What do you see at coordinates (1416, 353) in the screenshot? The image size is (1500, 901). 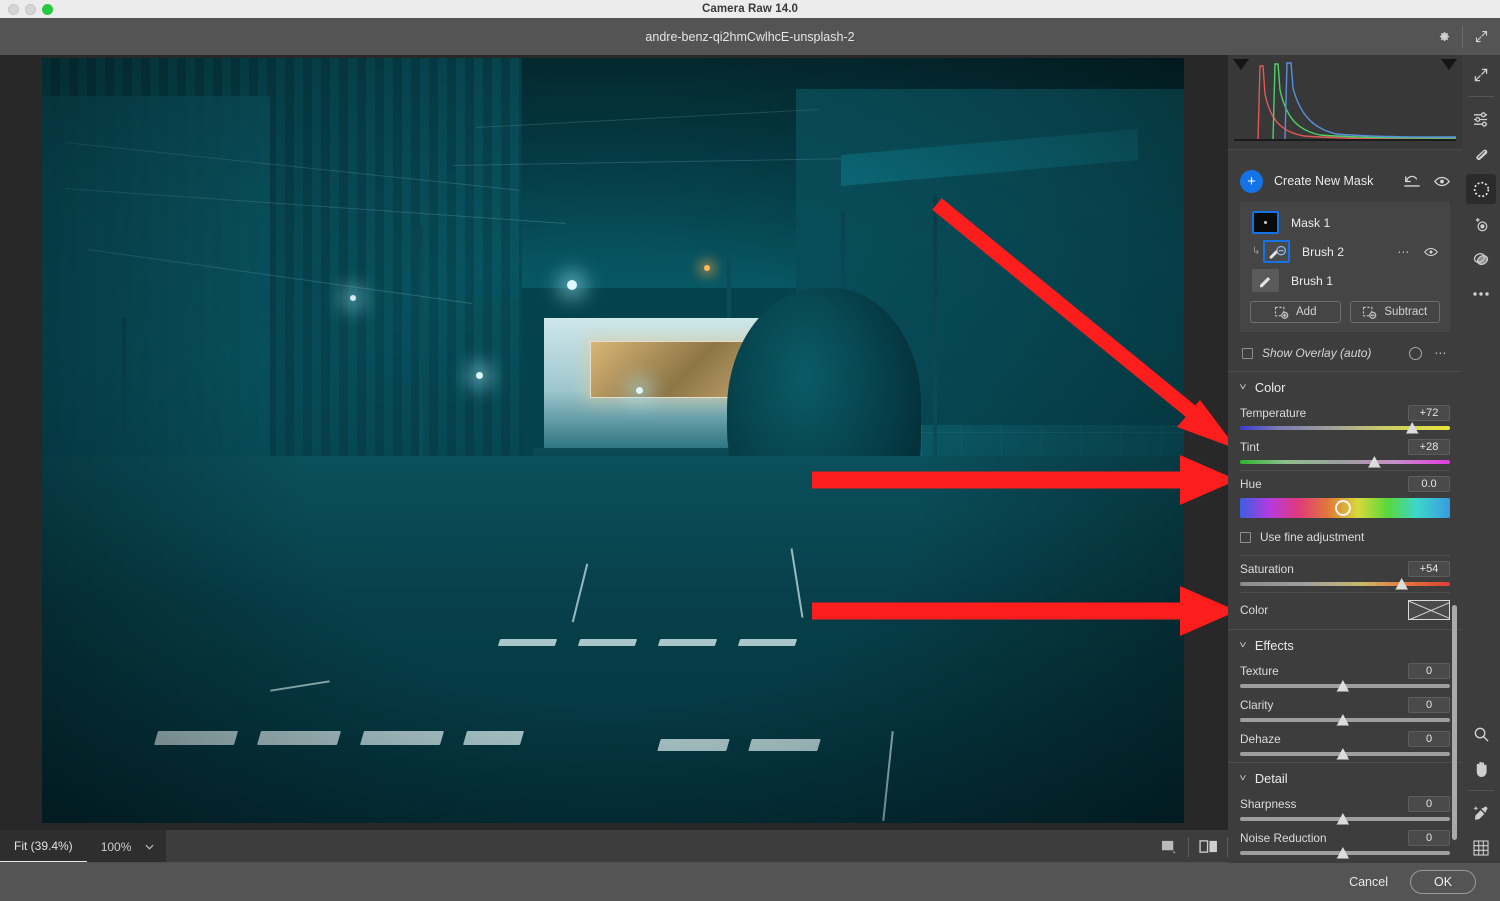 I see `overlay-color-icon` at bounding box center [1416, 353].